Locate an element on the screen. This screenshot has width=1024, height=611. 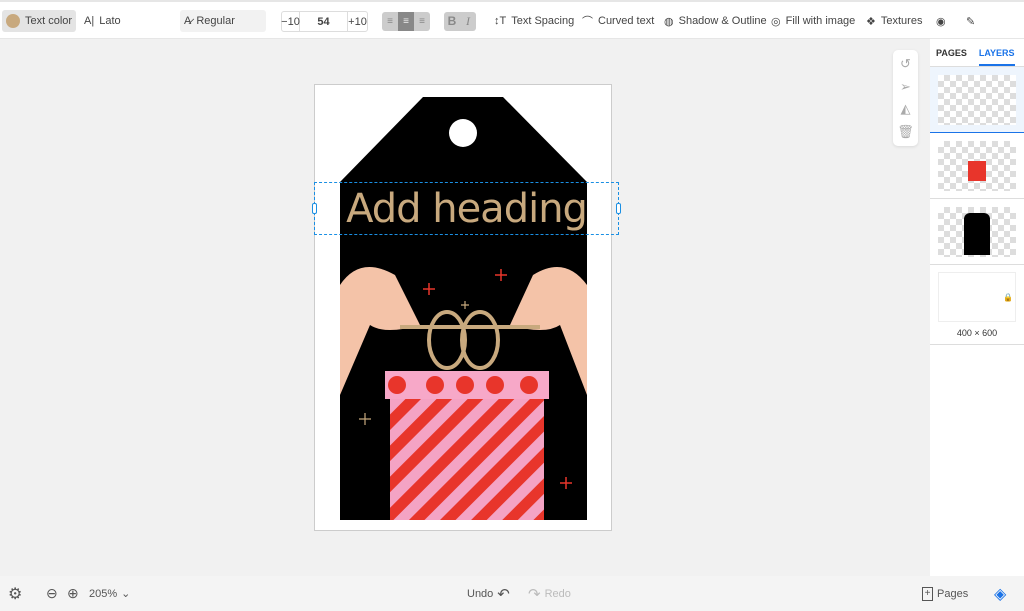
weight-label: Regular is located at coordinates (215, 21).